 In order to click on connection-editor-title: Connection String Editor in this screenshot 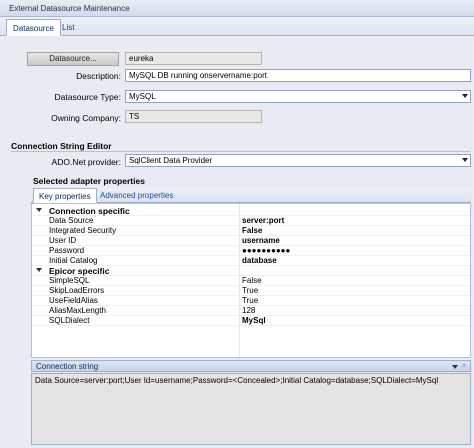, I will do `click(61, 146)`.